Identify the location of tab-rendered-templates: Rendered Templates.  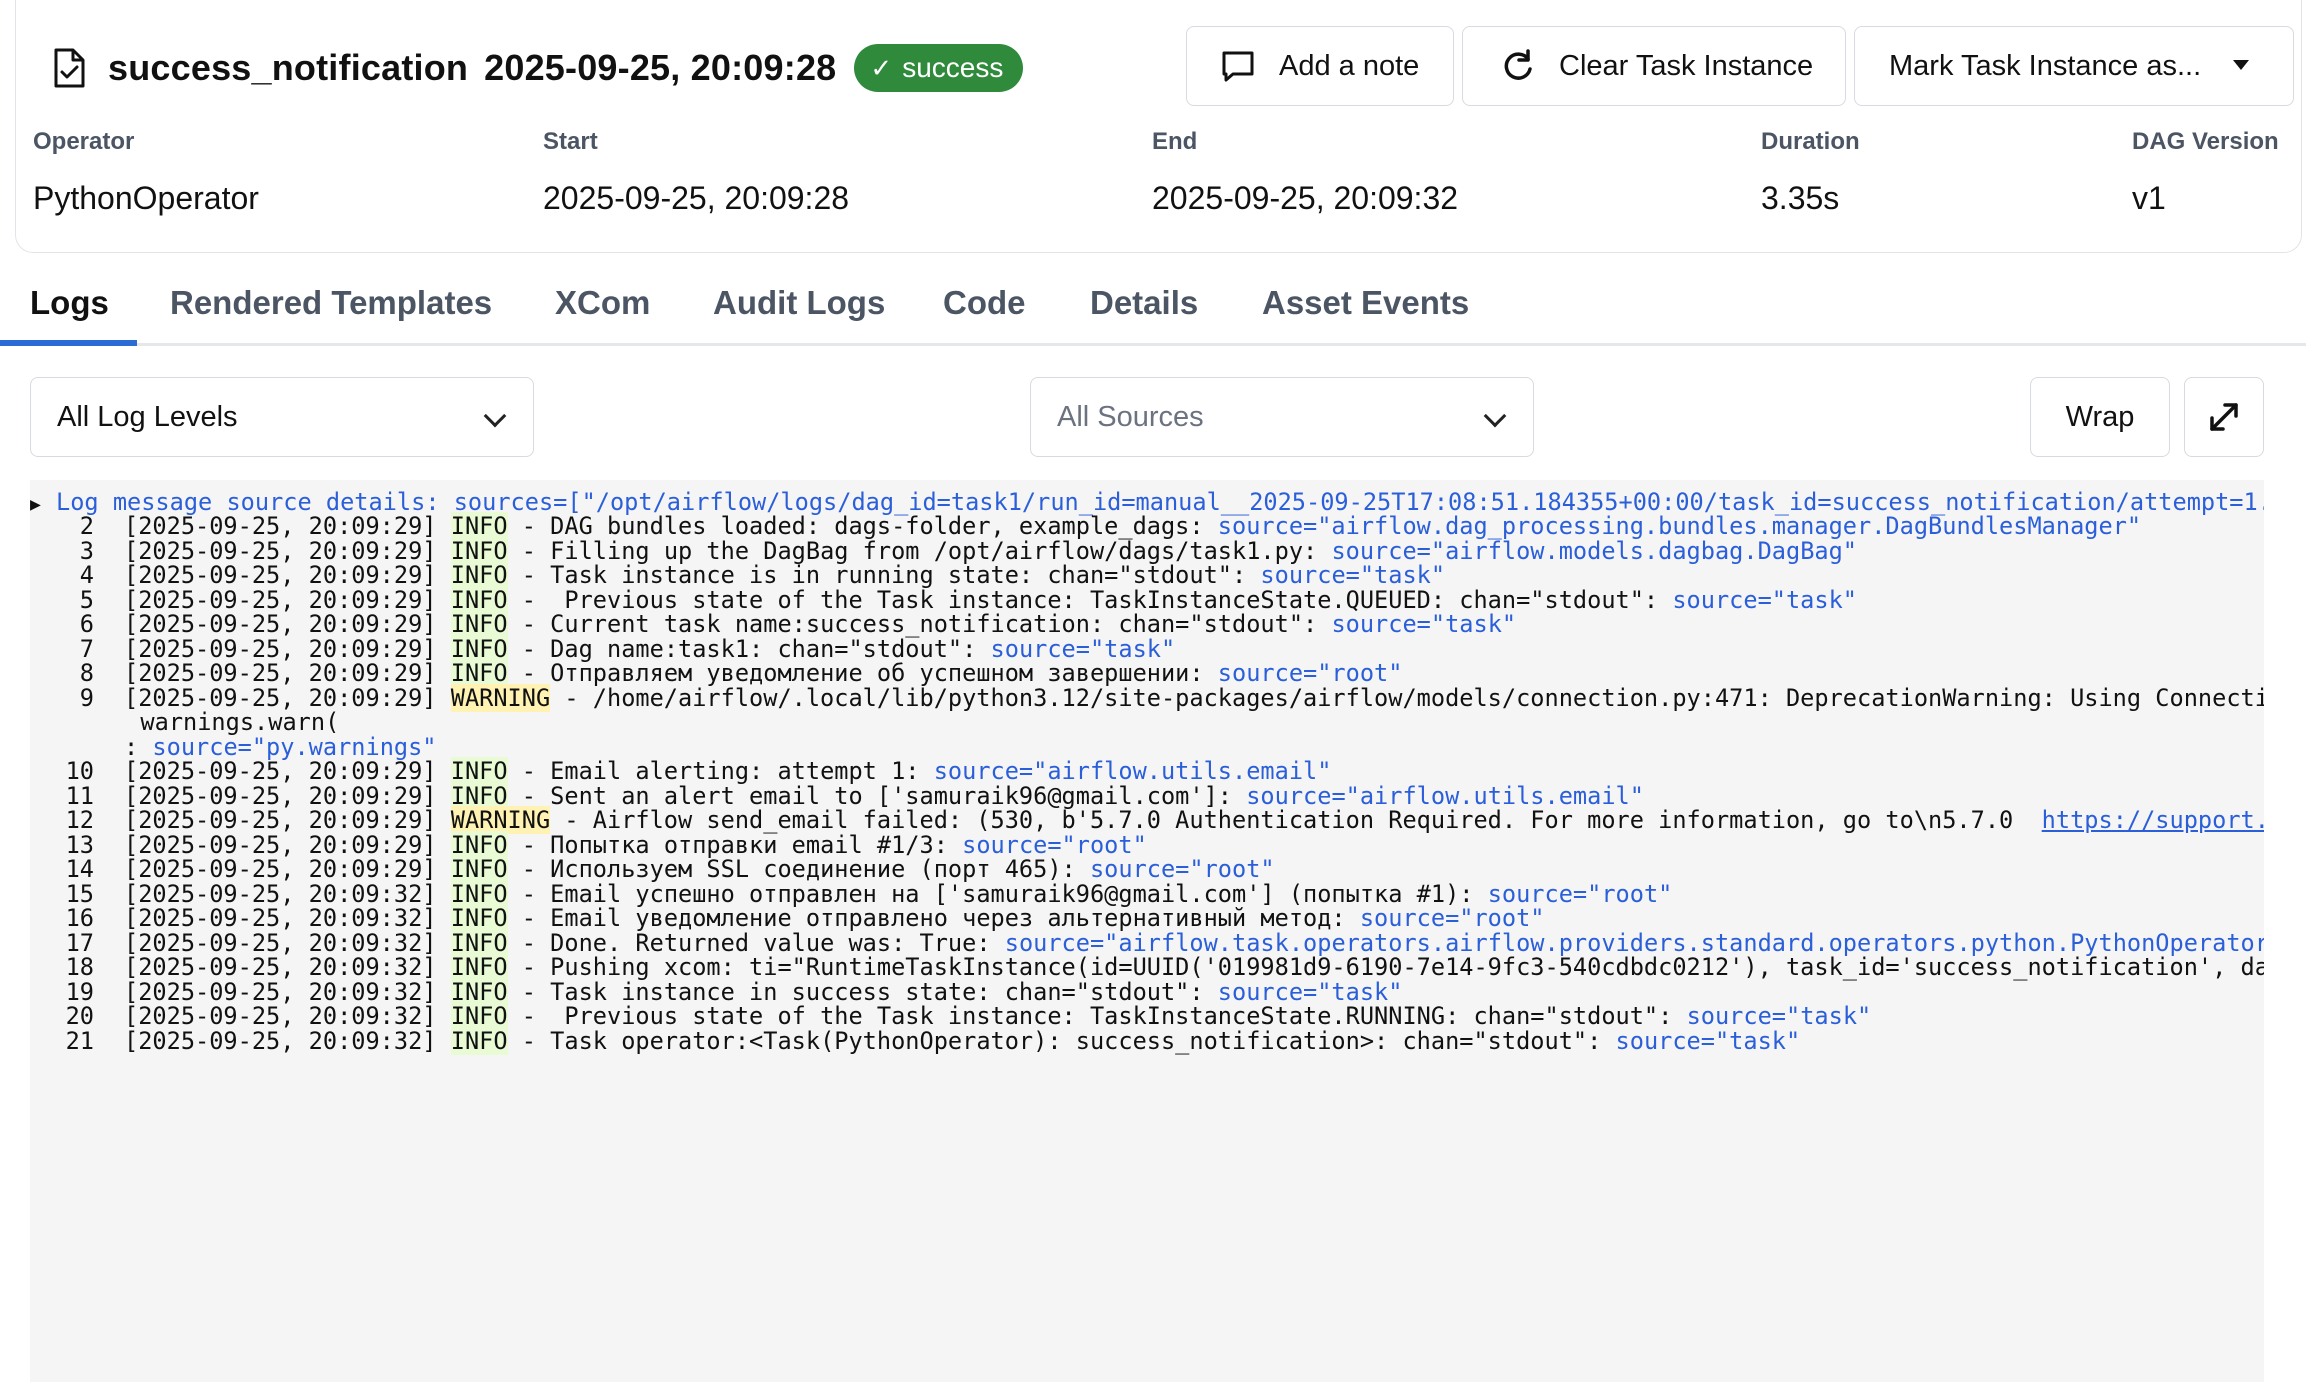
(331, 303).